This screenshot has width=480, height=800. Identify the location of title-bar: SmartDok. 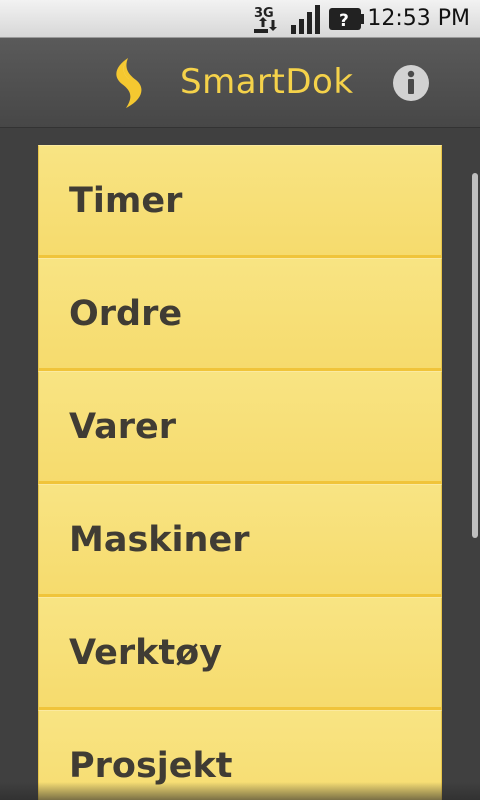
(240, 83).